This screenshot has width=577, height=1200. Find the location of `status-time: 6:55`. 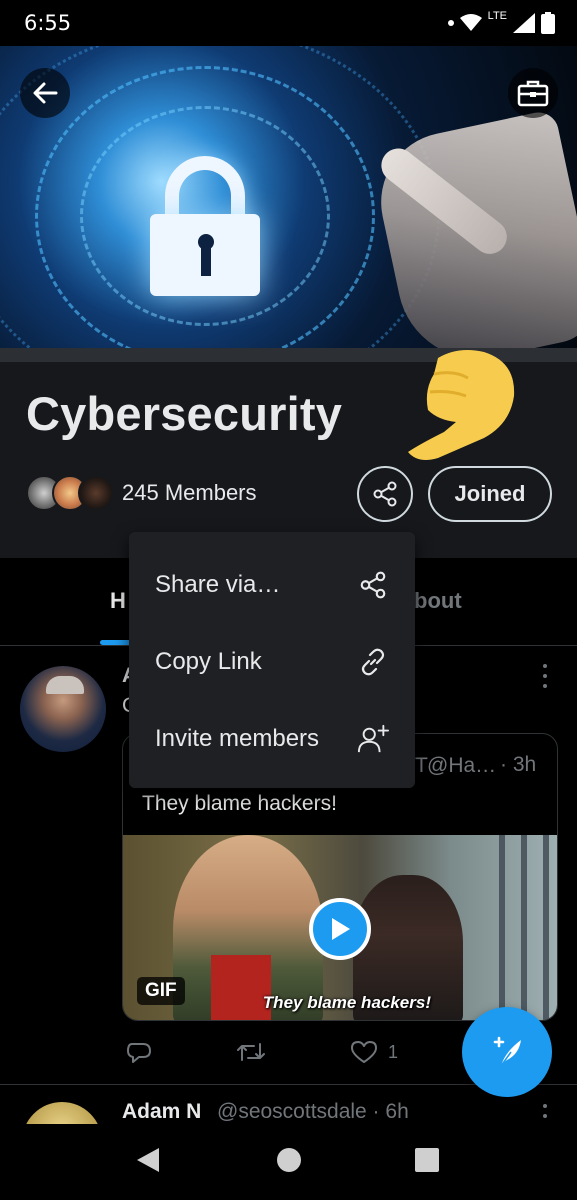

status-time: 6:55 is located at coordinates (48, 23).